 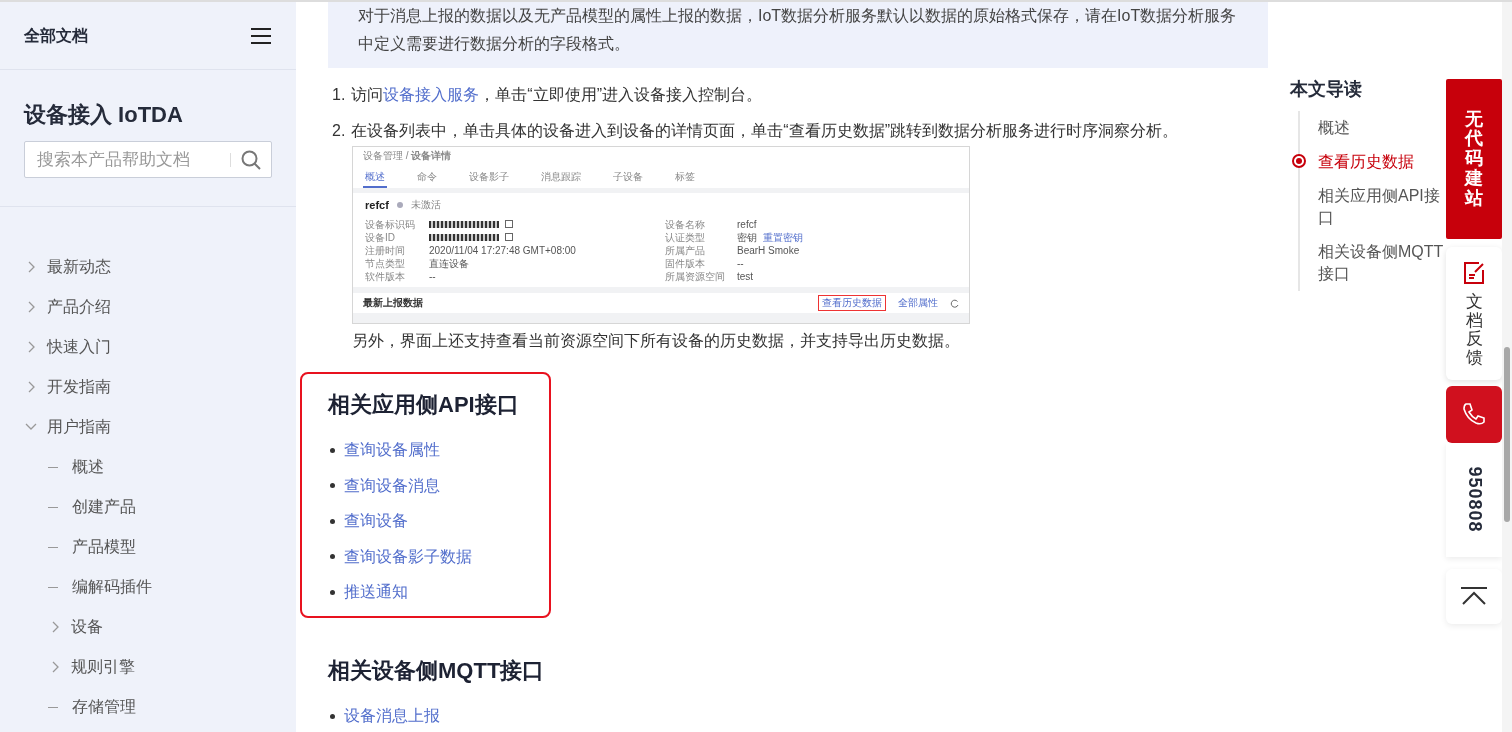 I want to click on note-text: 对于消息上报的数据以及无产品模型的属性上报的数据，IoT数据分析服务默认以数据的原始格式保存，请在IoT数据分析服务中定义需要进行数据分析的字段格式。, so click(x=798, y=30).